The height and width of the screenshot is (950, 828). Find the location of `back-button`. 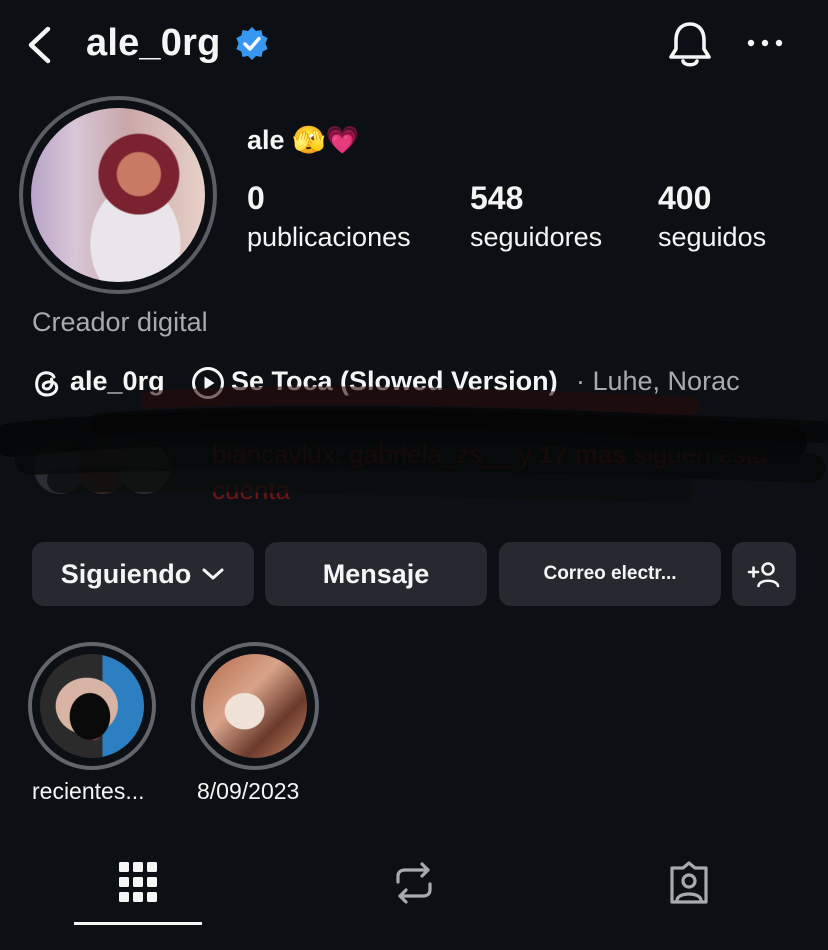

back-button is located at coordinates (40, 45).